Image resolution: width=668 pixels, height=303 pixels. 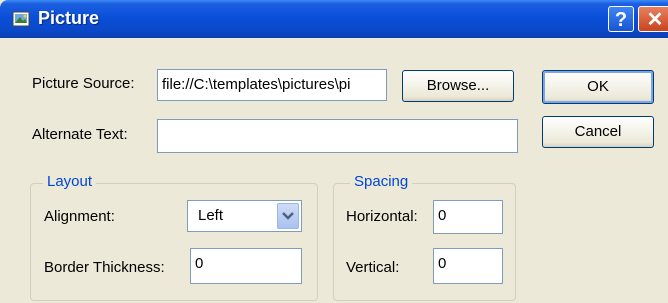 What do you see at coordinates (334, 19) in the screenshot?
I see `title-bar: Picture ? ✕` at bounding box center [334, 19].